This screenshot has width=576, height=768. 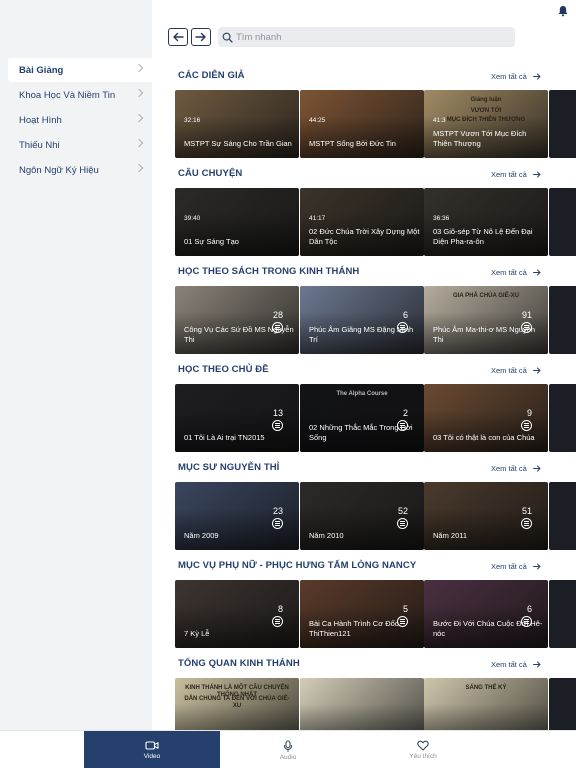 I want to click on video-title: Năm 2011, so click(x=450, y=535).